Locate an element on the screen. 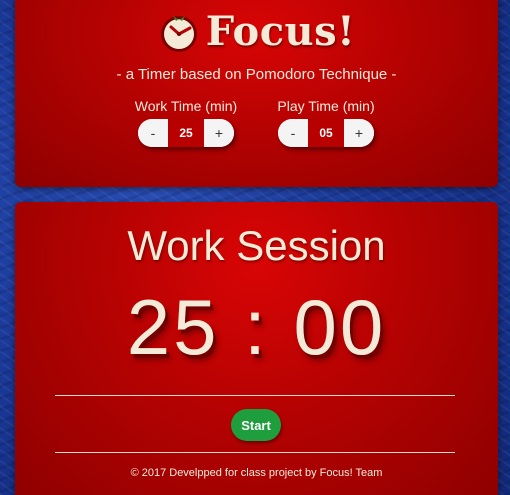 The height and width of the screenshot is (495, 510). play-time-increment-button: + is located at coordinates (359, 133).